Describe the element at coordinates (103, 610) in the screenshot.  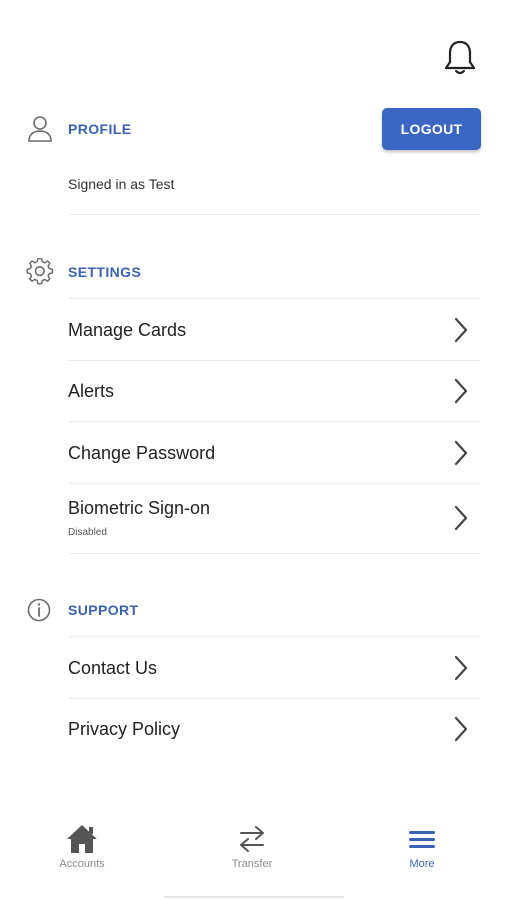
I see `support-section-title: SUPPORT` at that location.